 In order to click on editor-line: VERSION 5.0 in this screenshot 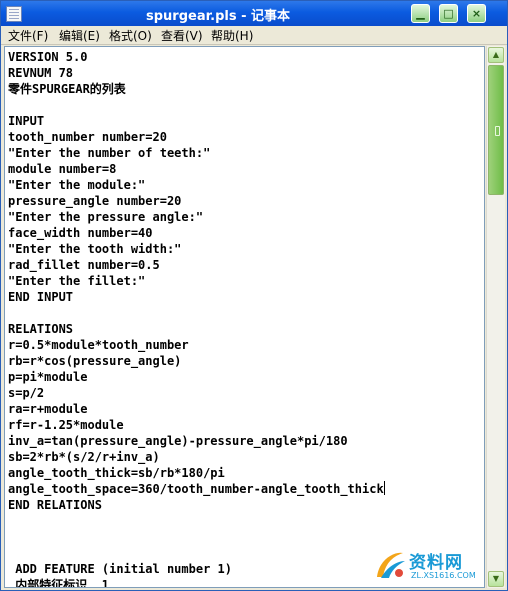, I will do `click(47, 57)`.